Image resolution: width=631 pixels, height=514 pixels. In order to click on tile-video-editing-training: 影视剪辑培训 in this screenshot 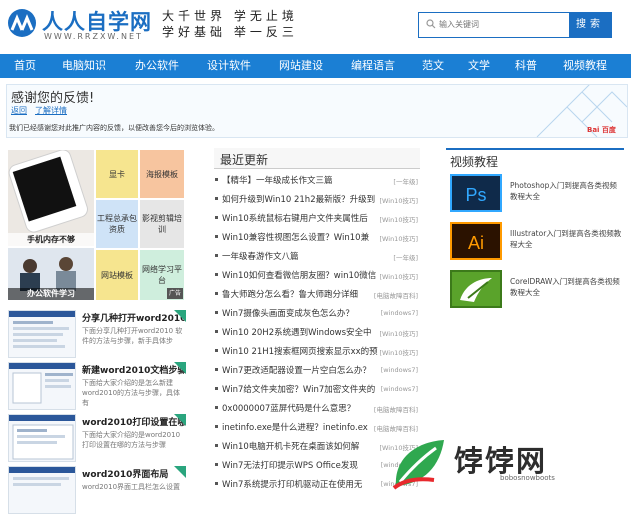, I will do `click(162, 224)`.